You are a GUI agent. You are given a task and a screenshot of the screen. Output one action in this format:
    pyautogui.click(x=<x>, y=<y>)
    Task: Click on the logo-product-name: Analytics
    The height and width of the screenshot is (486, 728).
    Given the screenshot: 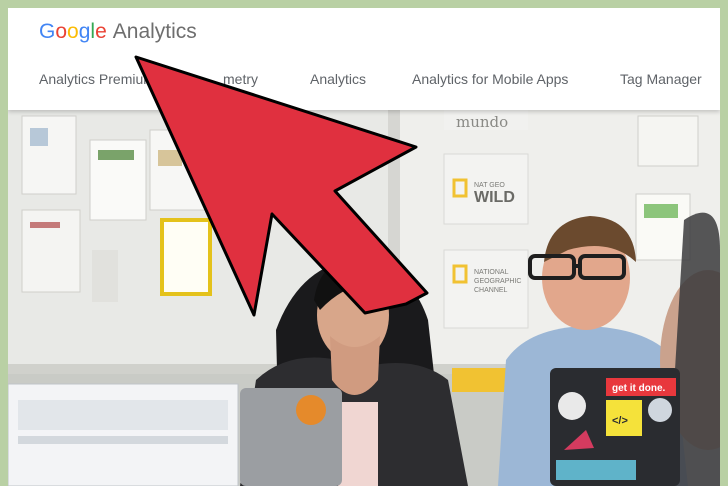 What is the action you would take?
    pyautogui.click(x=154, y=31)
    